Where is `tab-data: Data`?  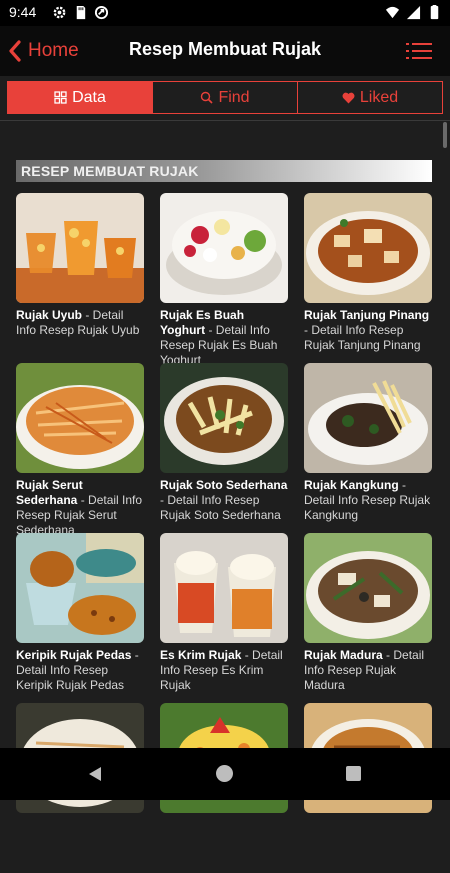 tab-data: Data is located at coordinates (80, 97).